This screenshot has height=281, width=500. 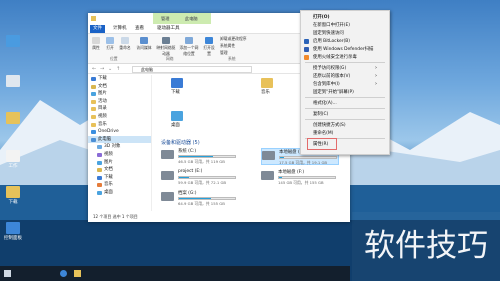 I want to click on add-network-location-button: 添加一个网络位置, so click(x=189, y=47).